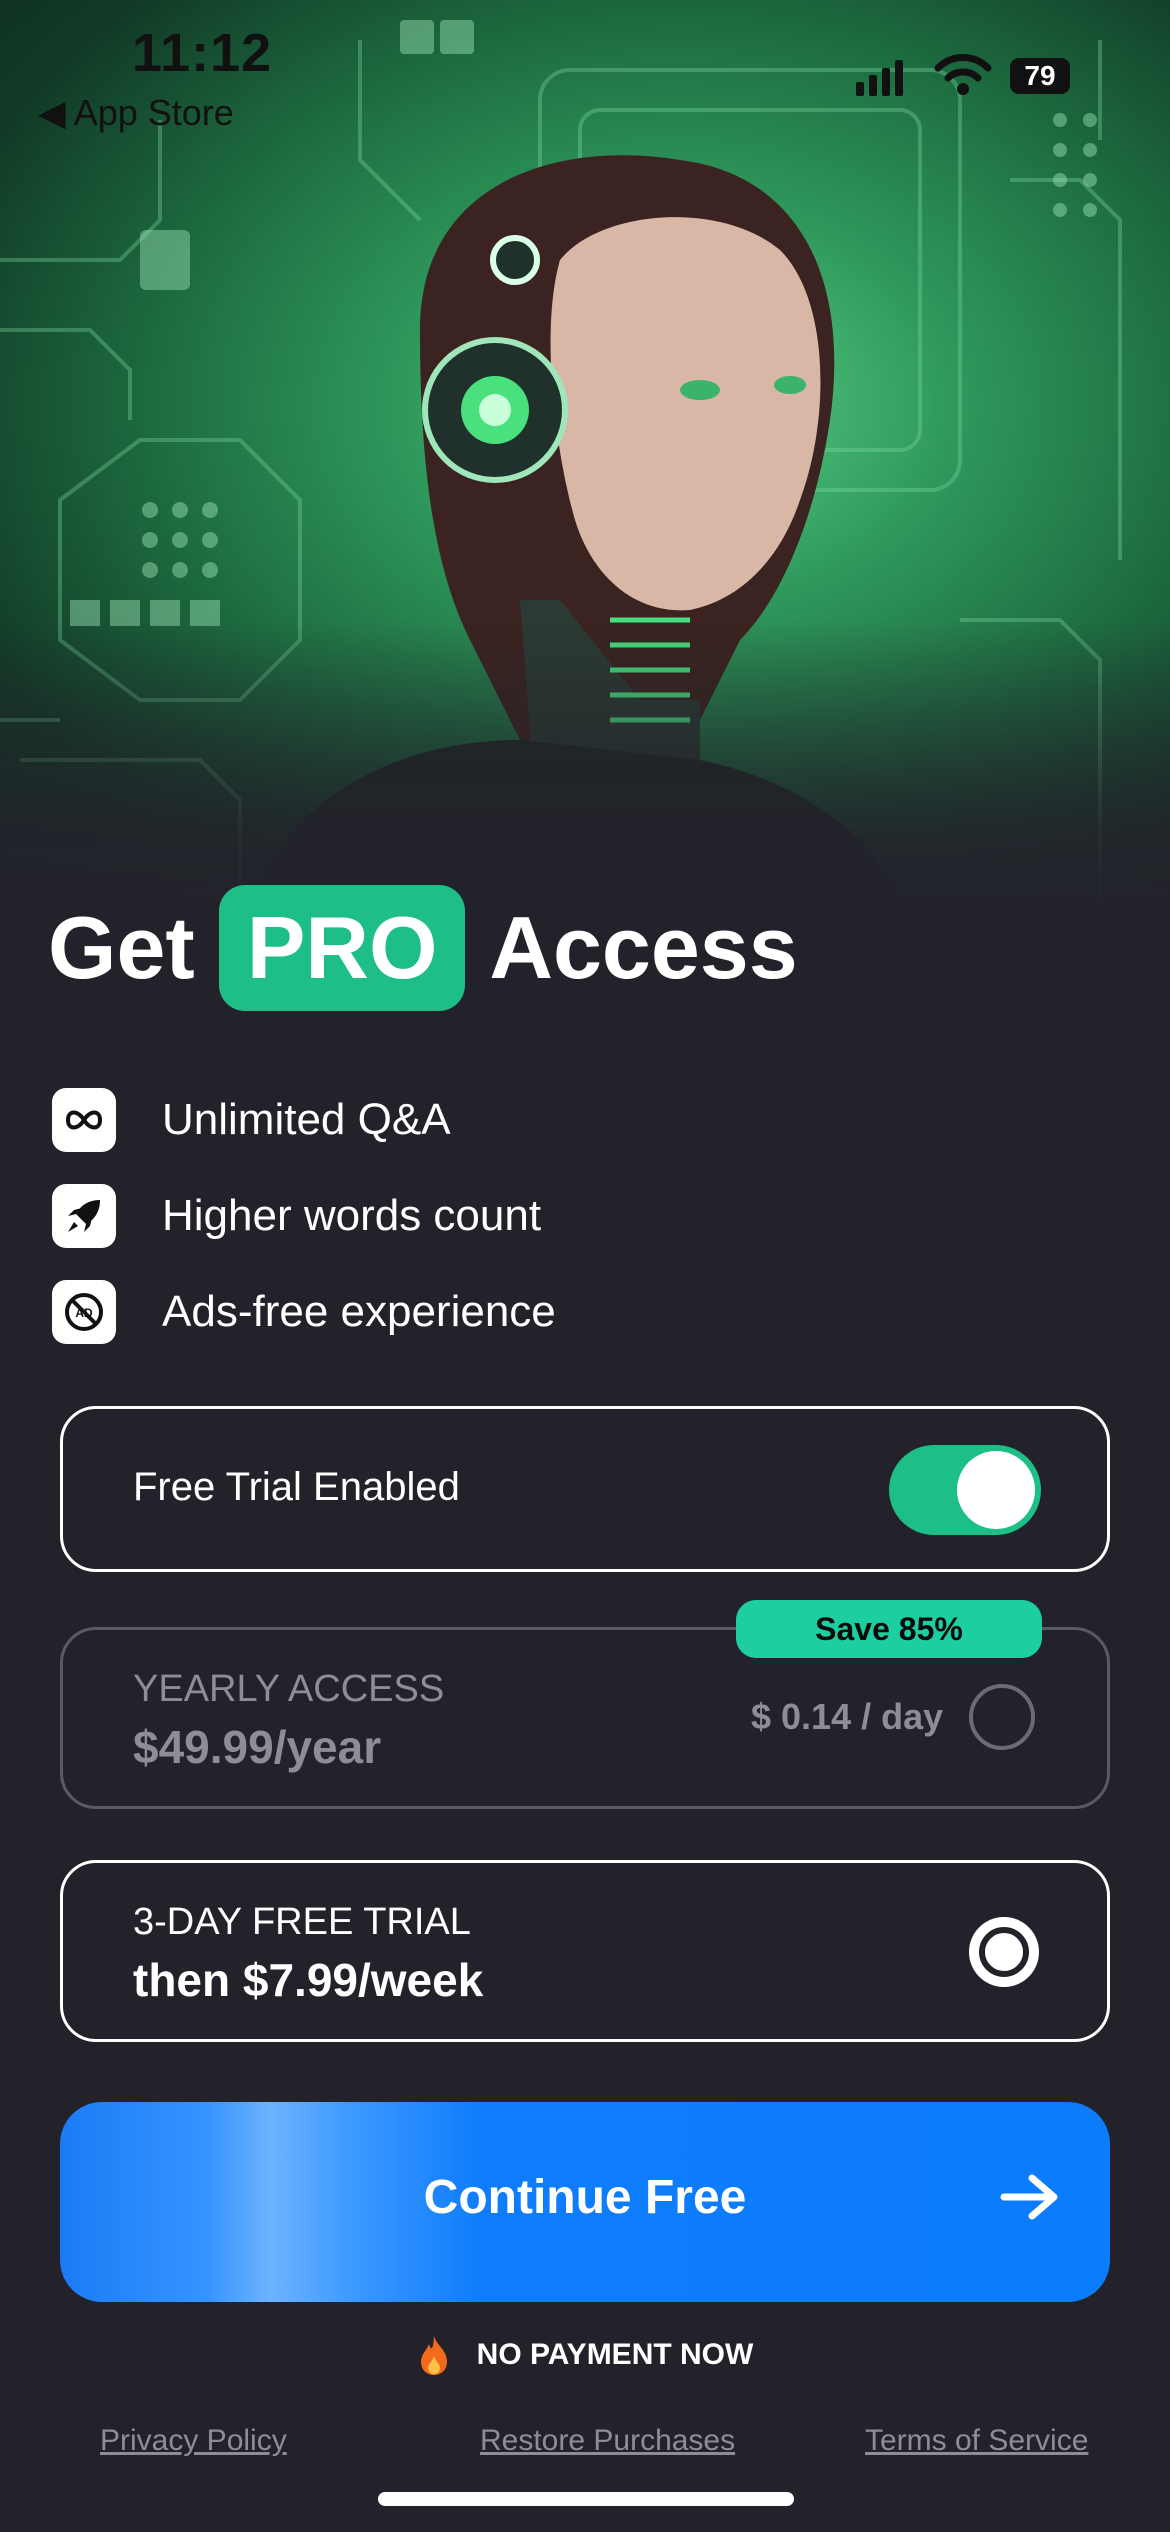  I want to click on cellular-signal-icon, so click(879, 78).